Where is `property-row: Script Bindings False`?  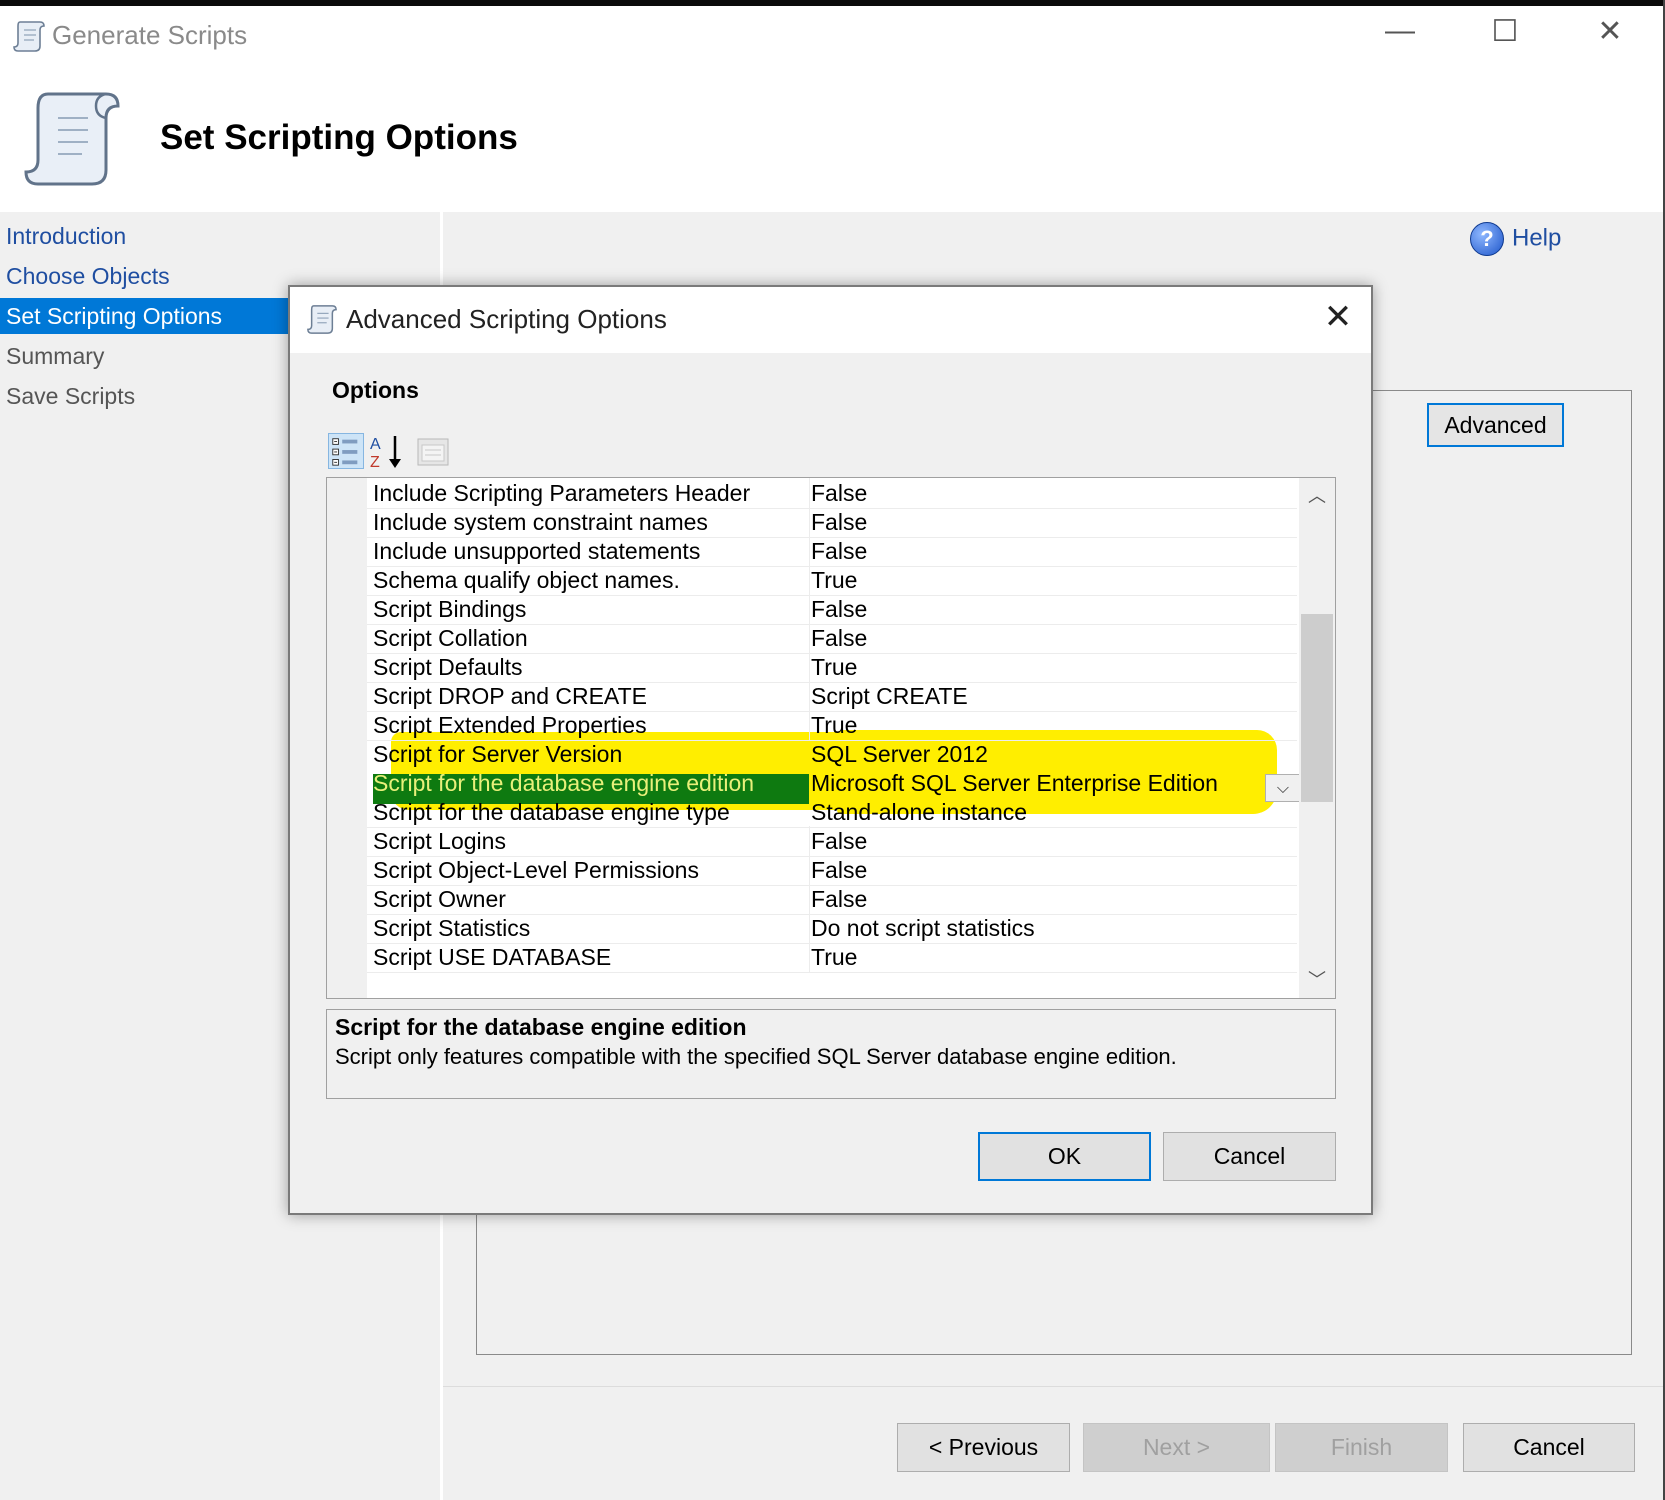
property-row: Script Bindings False is located at coordinates (832, 609).